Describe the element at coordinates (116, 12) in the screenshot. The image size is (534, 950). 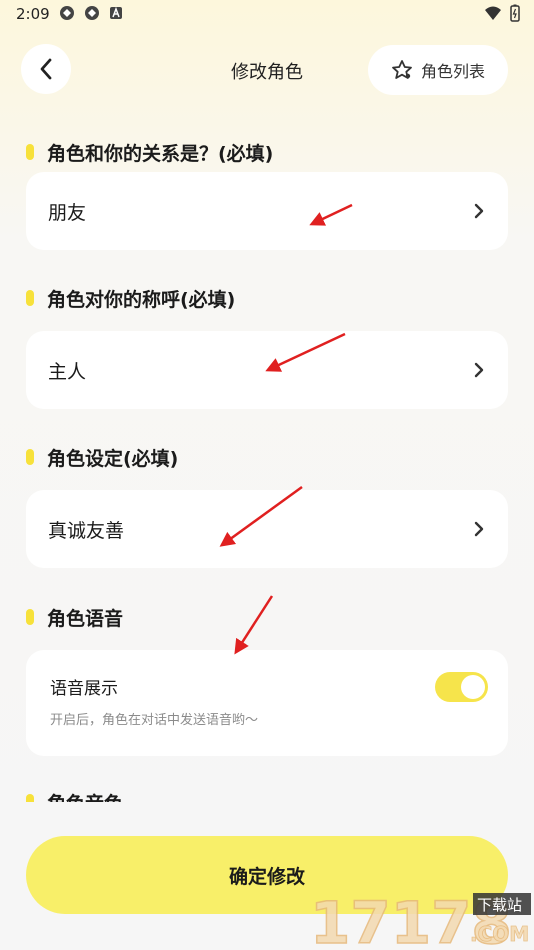
I see `a-badge-icon` at that location.